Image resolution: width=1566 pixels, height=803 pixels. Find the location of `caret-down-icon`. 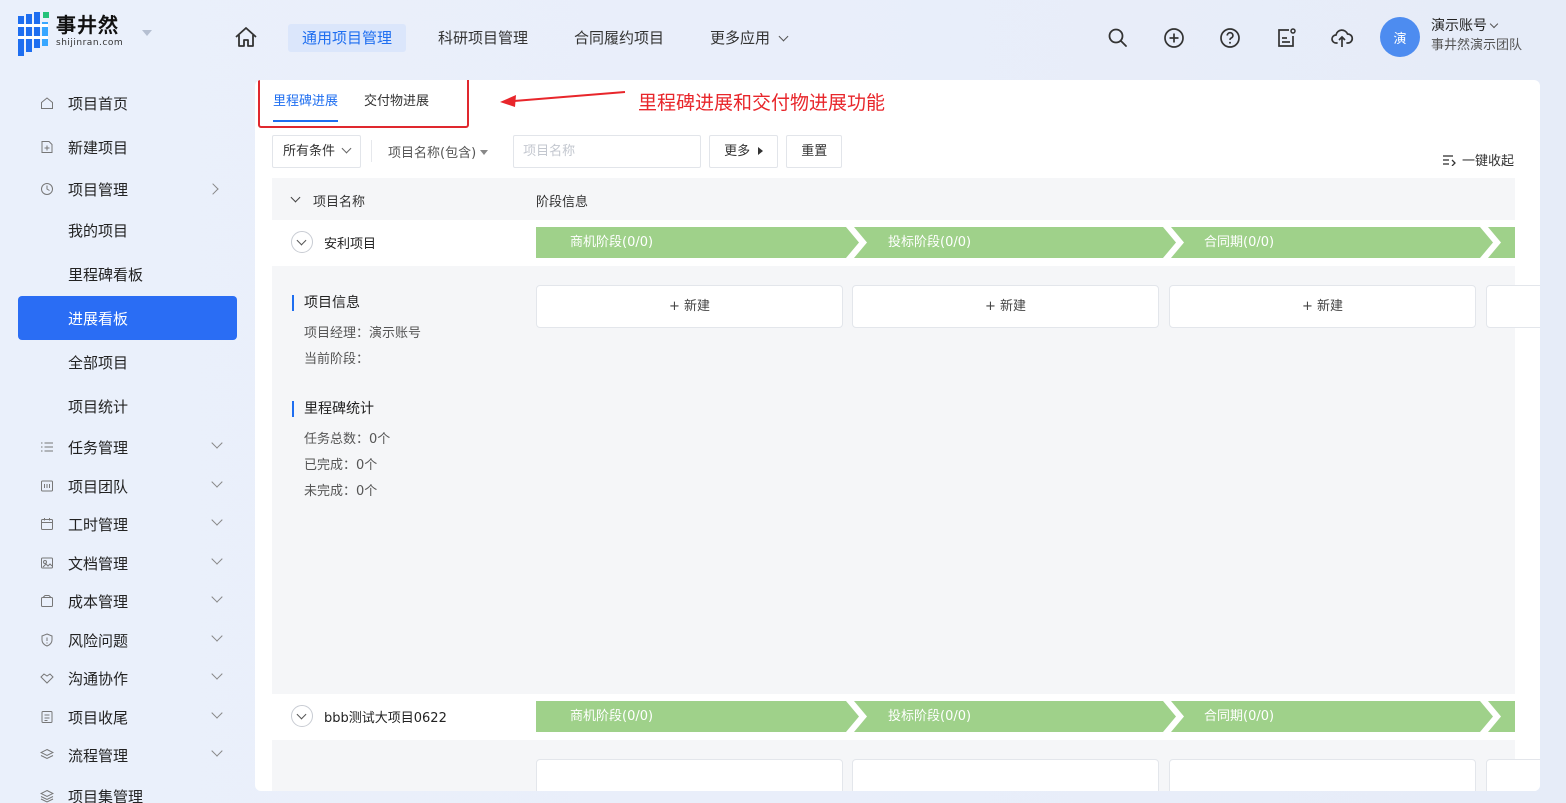

caret-down-icon is located at coordinates (484, 152).